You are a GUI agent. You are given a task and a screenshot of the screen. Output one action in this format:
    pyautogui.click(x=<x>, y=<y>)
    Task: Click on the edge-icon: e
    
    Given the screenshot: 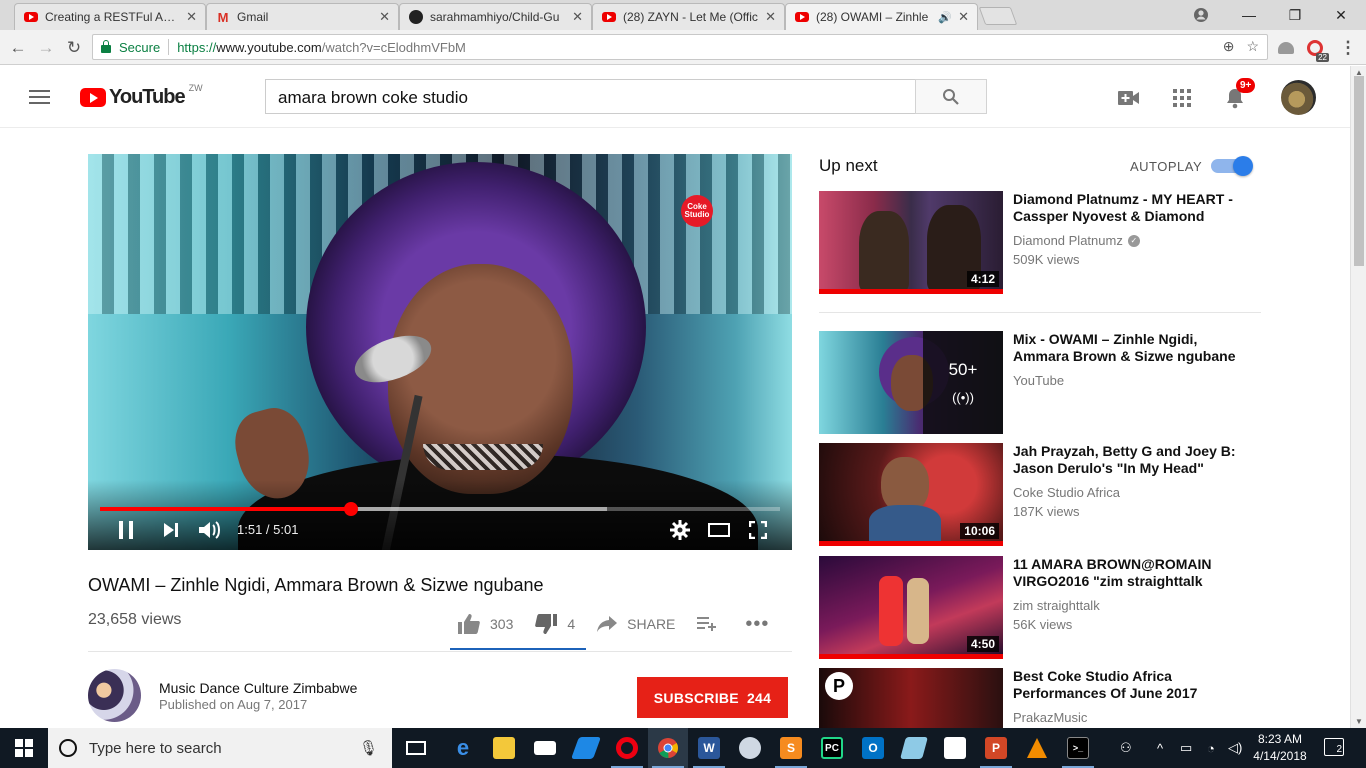 What is the action you would take?
    pyautogui.click(x=463, y=748)
    